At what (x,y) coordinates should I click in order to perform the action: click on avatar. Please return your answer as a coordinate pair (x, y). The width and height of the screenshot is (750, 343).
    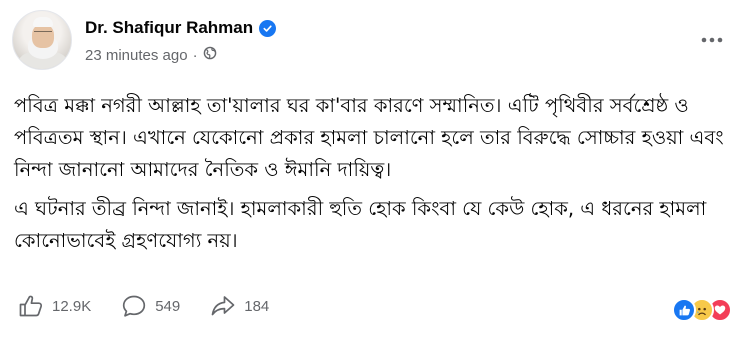
    Looking at the image, I should click on (42, 40).